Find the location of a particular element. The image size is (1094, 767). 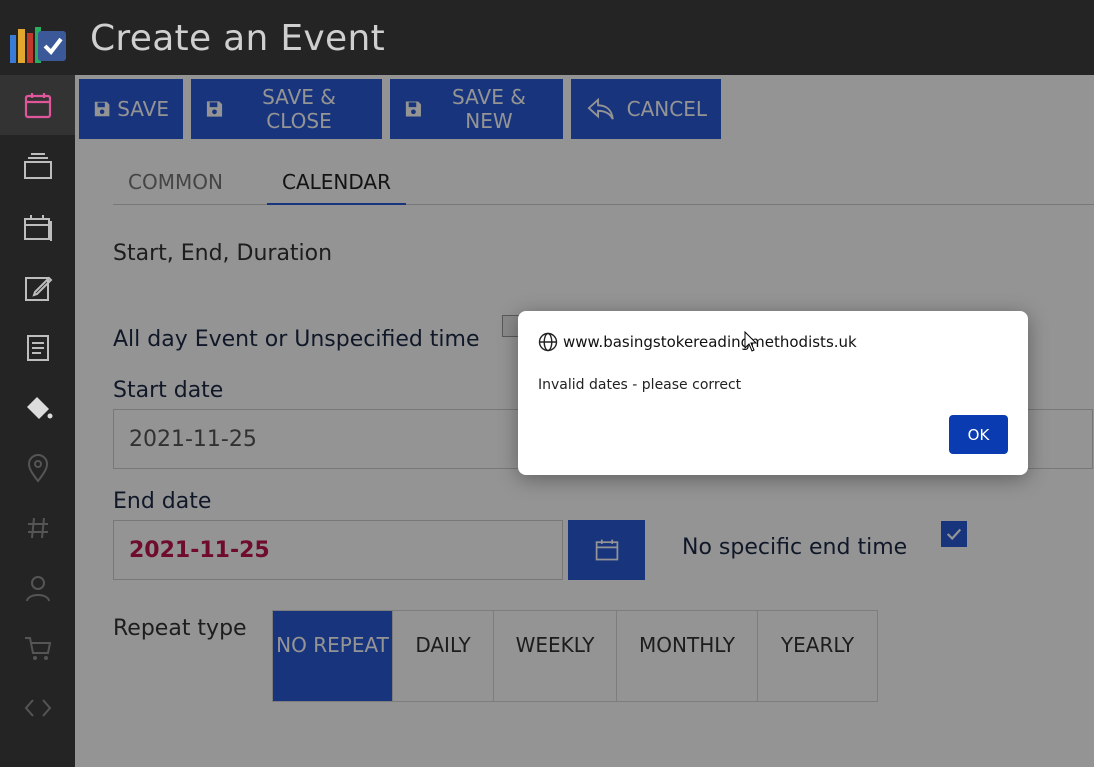

sidebar-item-hashtag is located at coordinates (37, 528).